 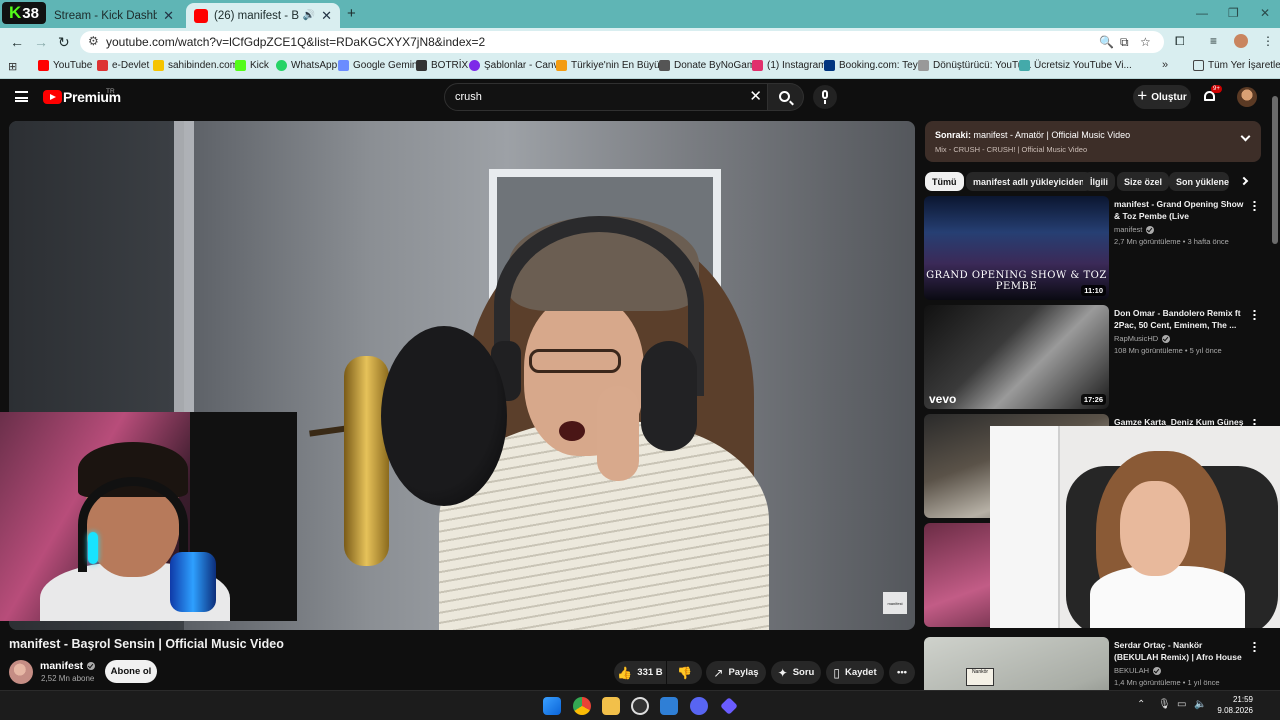 I want to click on obs-icon, so click(x=640, y=706).